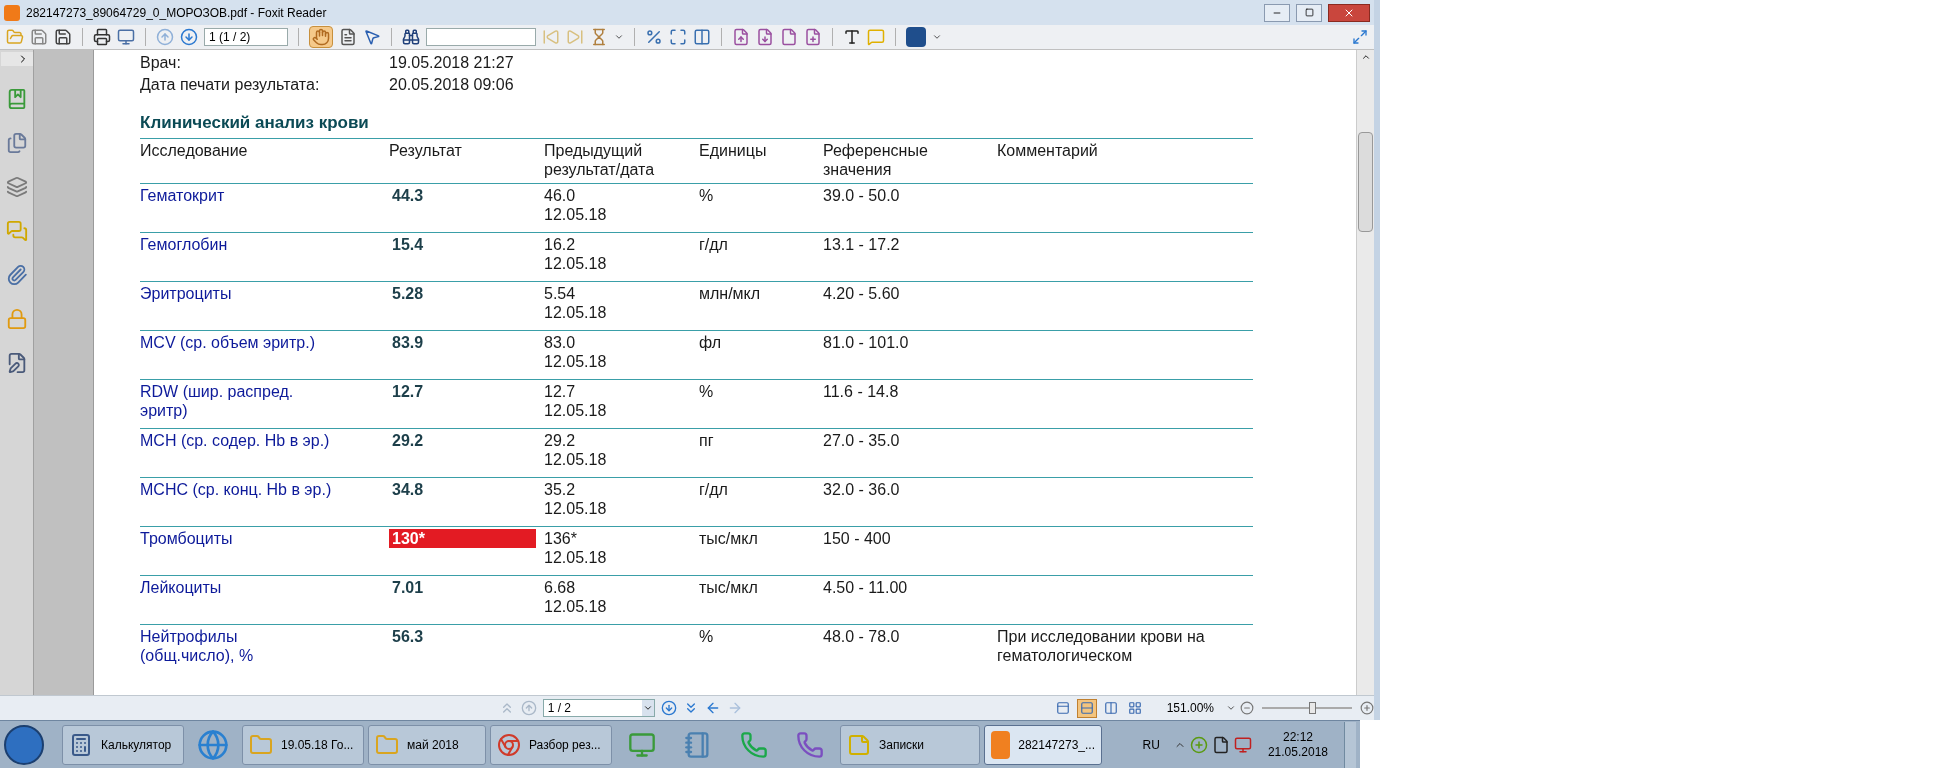  Describe the element at coordinates (16, 275) in the screenshot. I see `paperclip-icon` at that location.